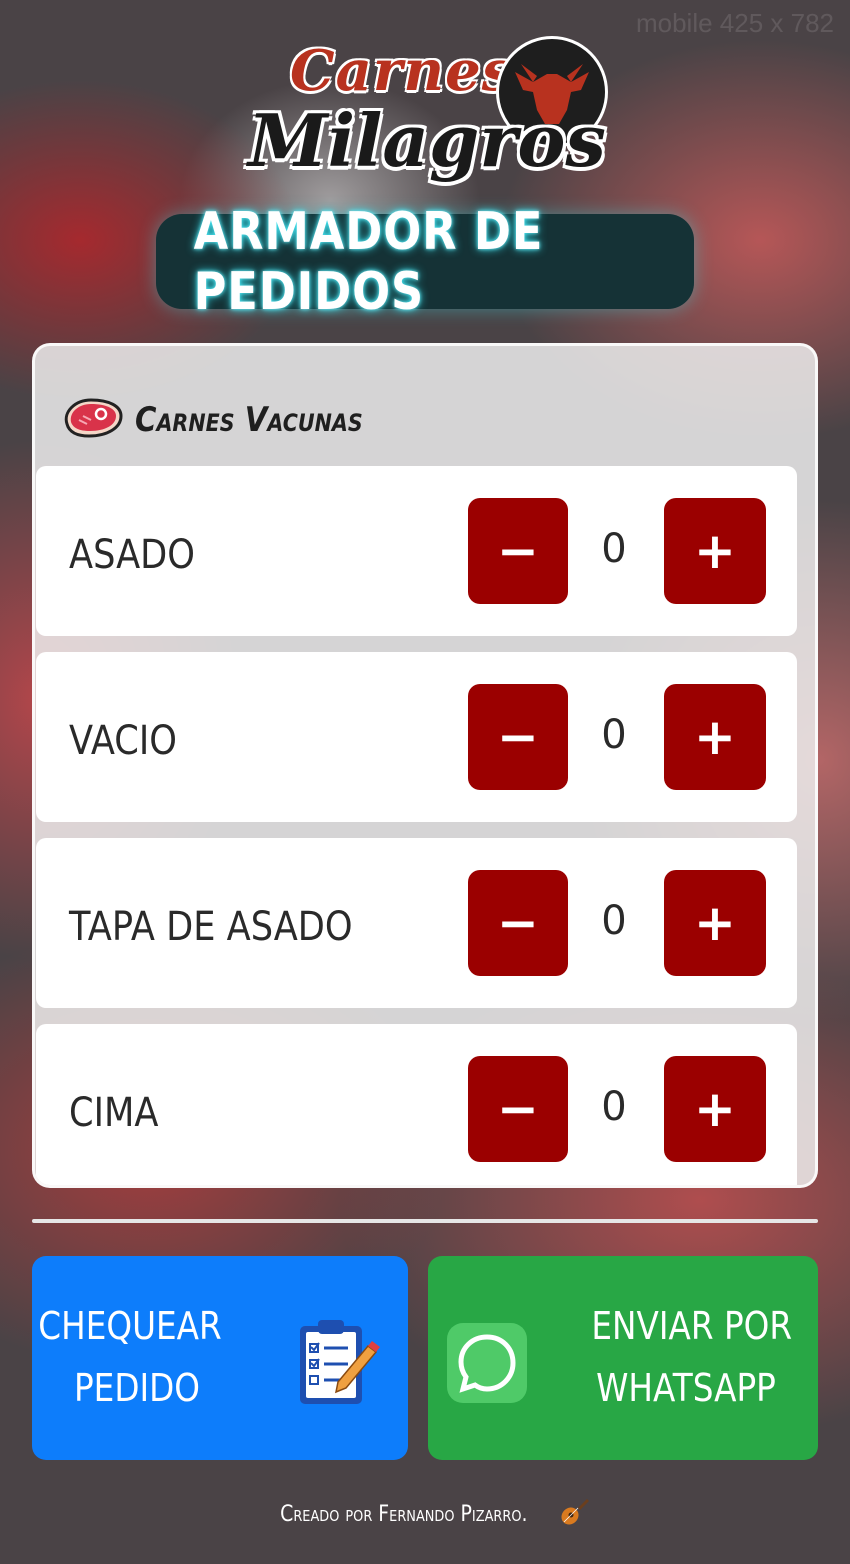  What do you see at coordinates (692, 1326) in the screenshot?
I see `send-whatsapp-label-line1: ENVIAR POR` at bounding box center [692, 1326].